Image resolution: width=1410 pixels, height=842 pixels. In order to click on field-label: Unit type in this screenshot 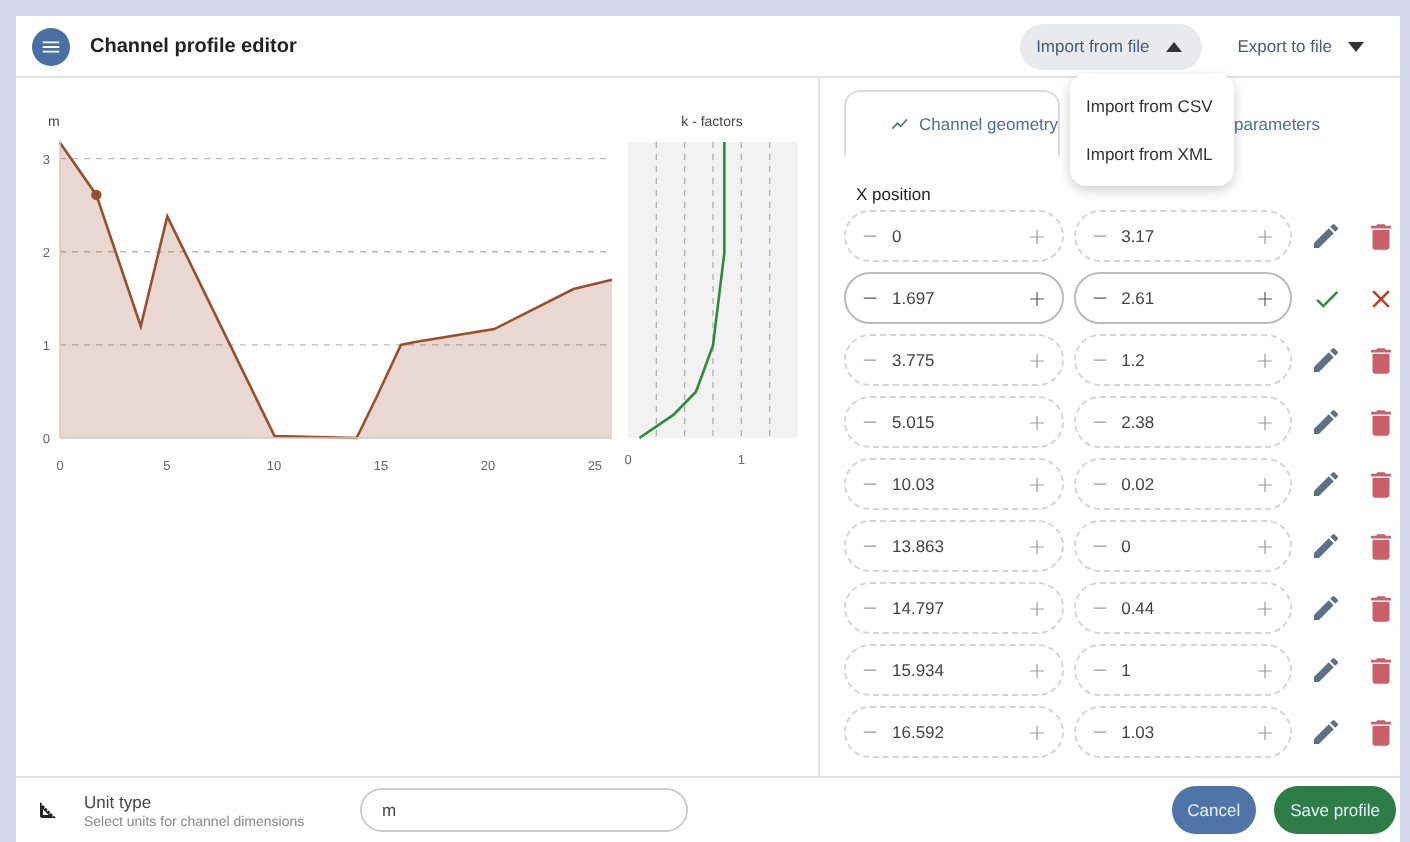, I will do `click(119, 801)`.